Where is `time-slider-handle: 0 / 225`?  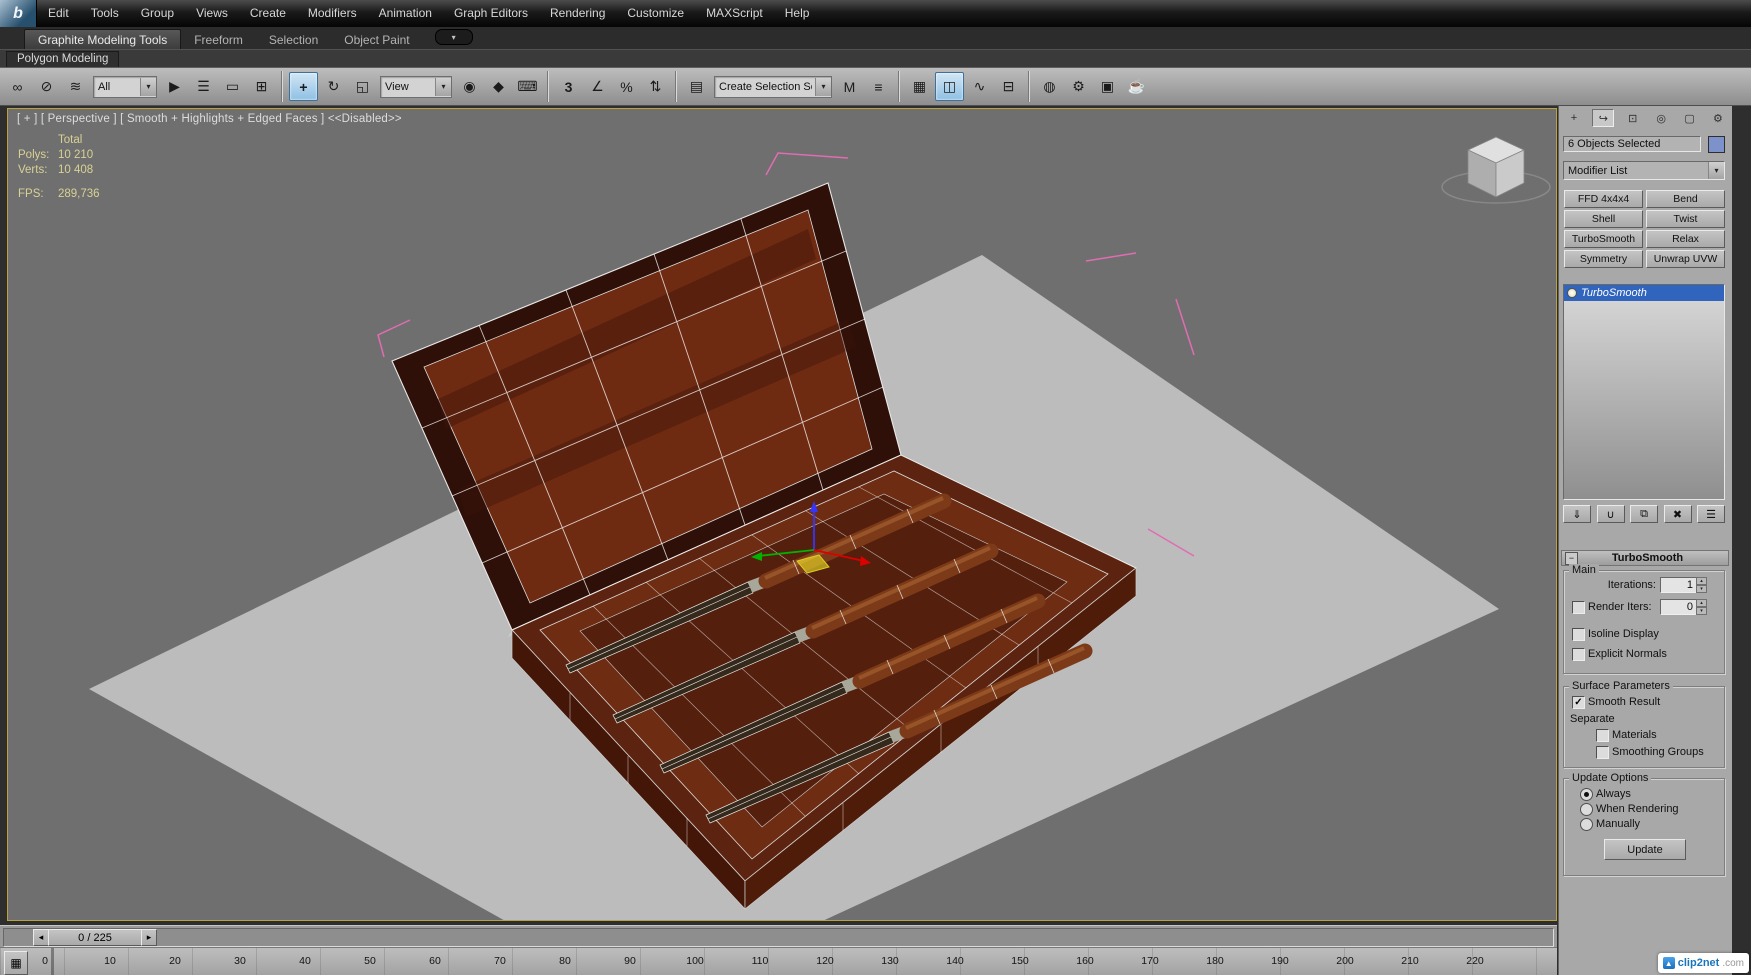 time-slider-handle: 0 / 225 is located at coordinates (95, 937).